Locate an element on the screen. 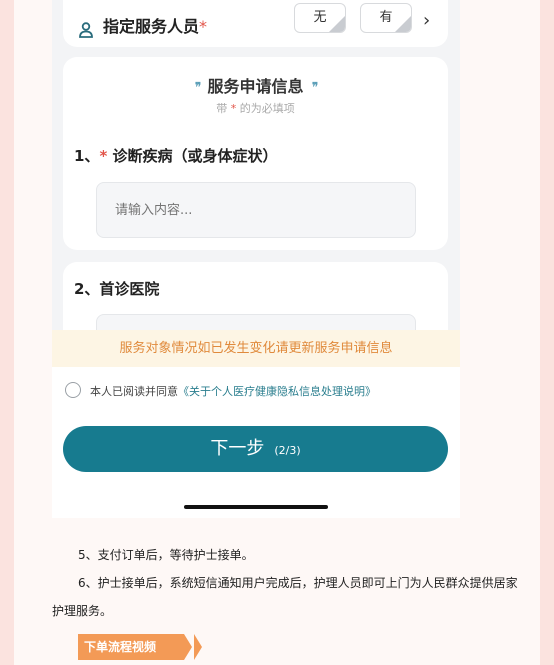 The height and width of the screenshot is (665, 554). step-5-text: 5、支付订单后，等待护士接单。 is located at coordinates (166, 555).